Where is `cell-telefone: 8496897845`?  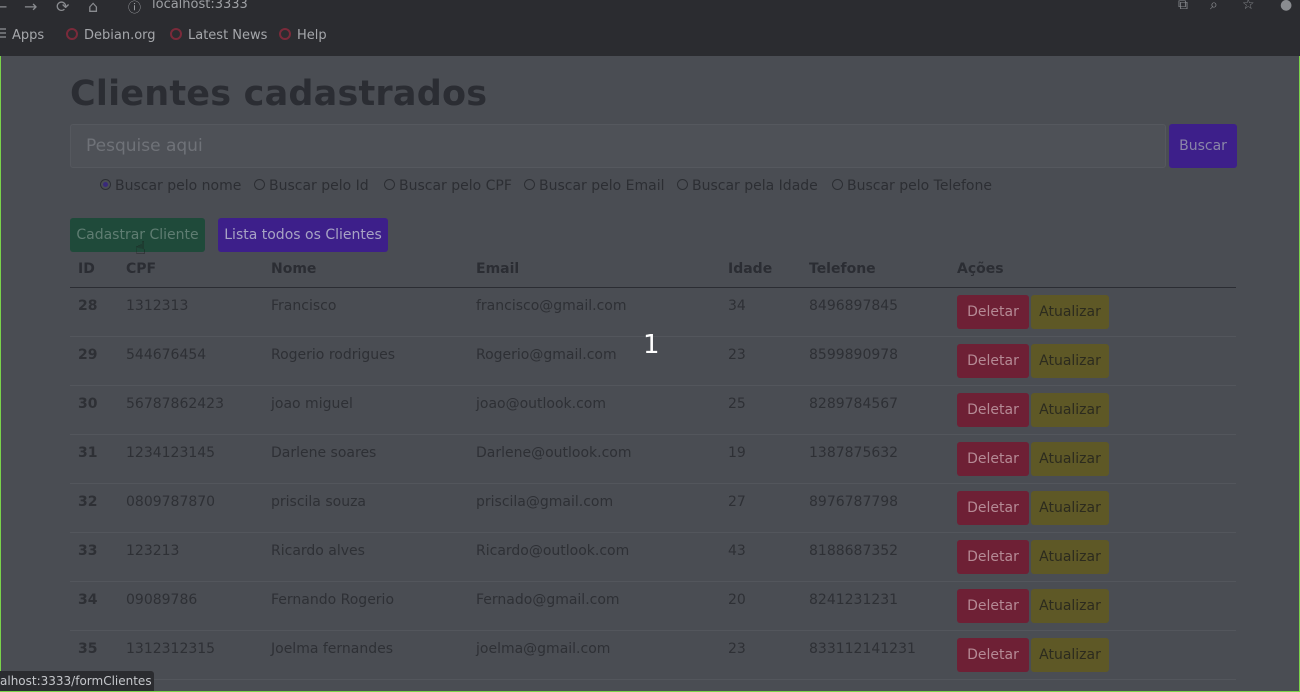
cell-telefone: 8496897845 is located at coordinates (854, 306).